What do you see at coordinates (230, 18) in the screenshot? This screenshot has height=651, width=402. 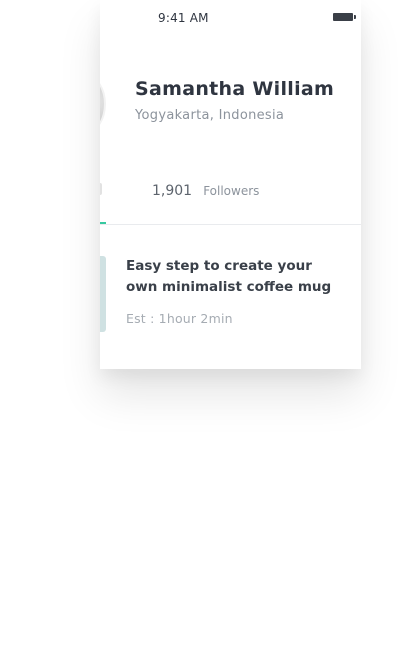 I see `status-bar: 9:41 AM` at bounding box center [230, 18].